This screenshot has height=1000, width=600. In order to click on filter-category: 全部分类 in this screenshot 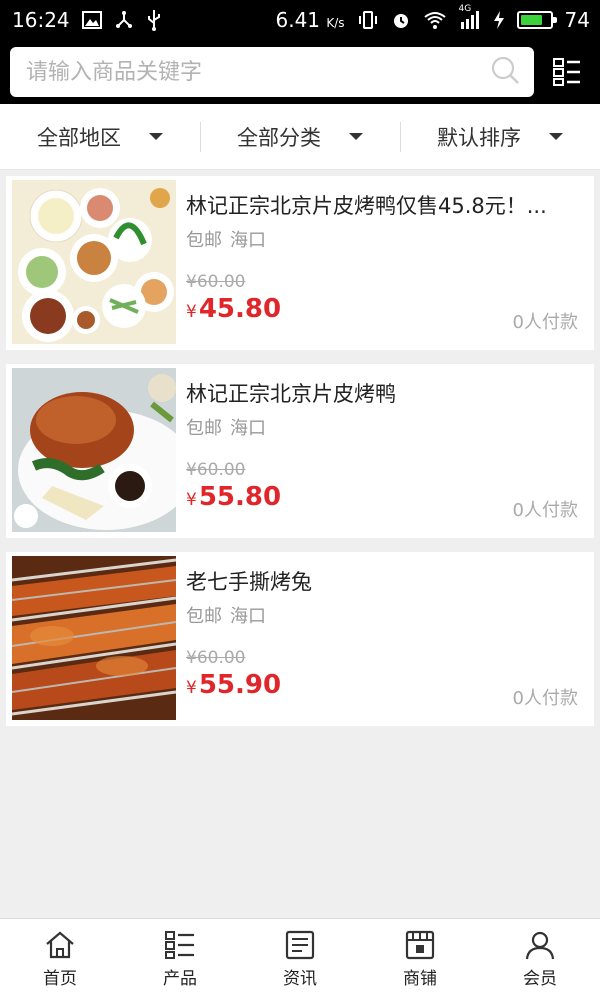, I will do `click(300, 137)`.